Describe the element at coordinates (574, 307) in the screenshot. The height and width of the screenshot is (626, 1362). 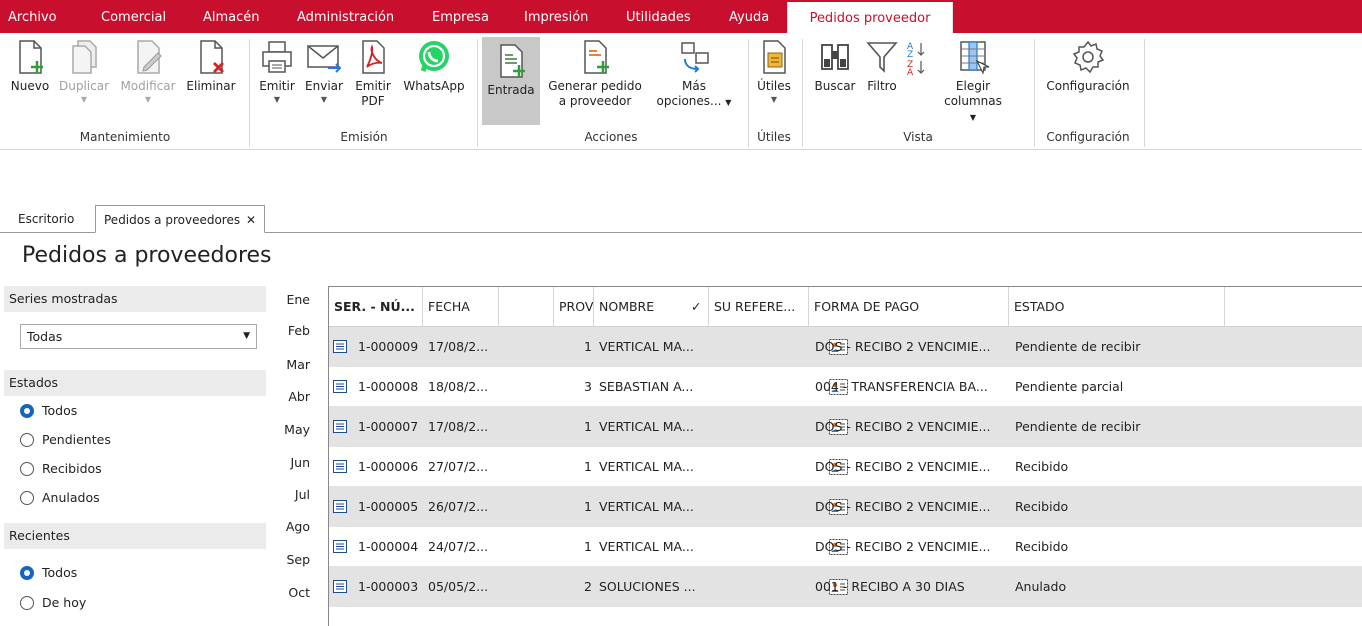
I see `column-header-prov: PROV.` at that location.